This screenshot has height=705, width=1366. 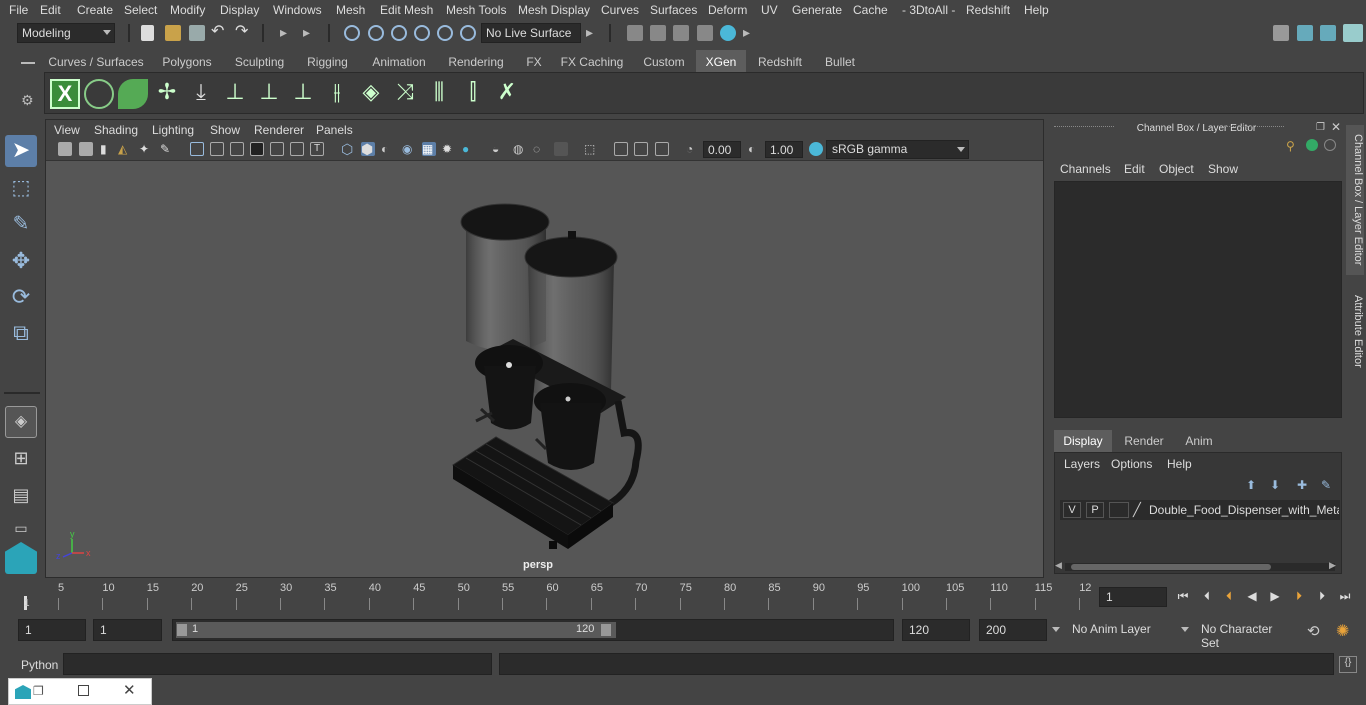 What do you see at coordinates (1085, 169) in the screenshot?
I see `cb-menu-channels: Channels` at bounding box center [1085, 169].